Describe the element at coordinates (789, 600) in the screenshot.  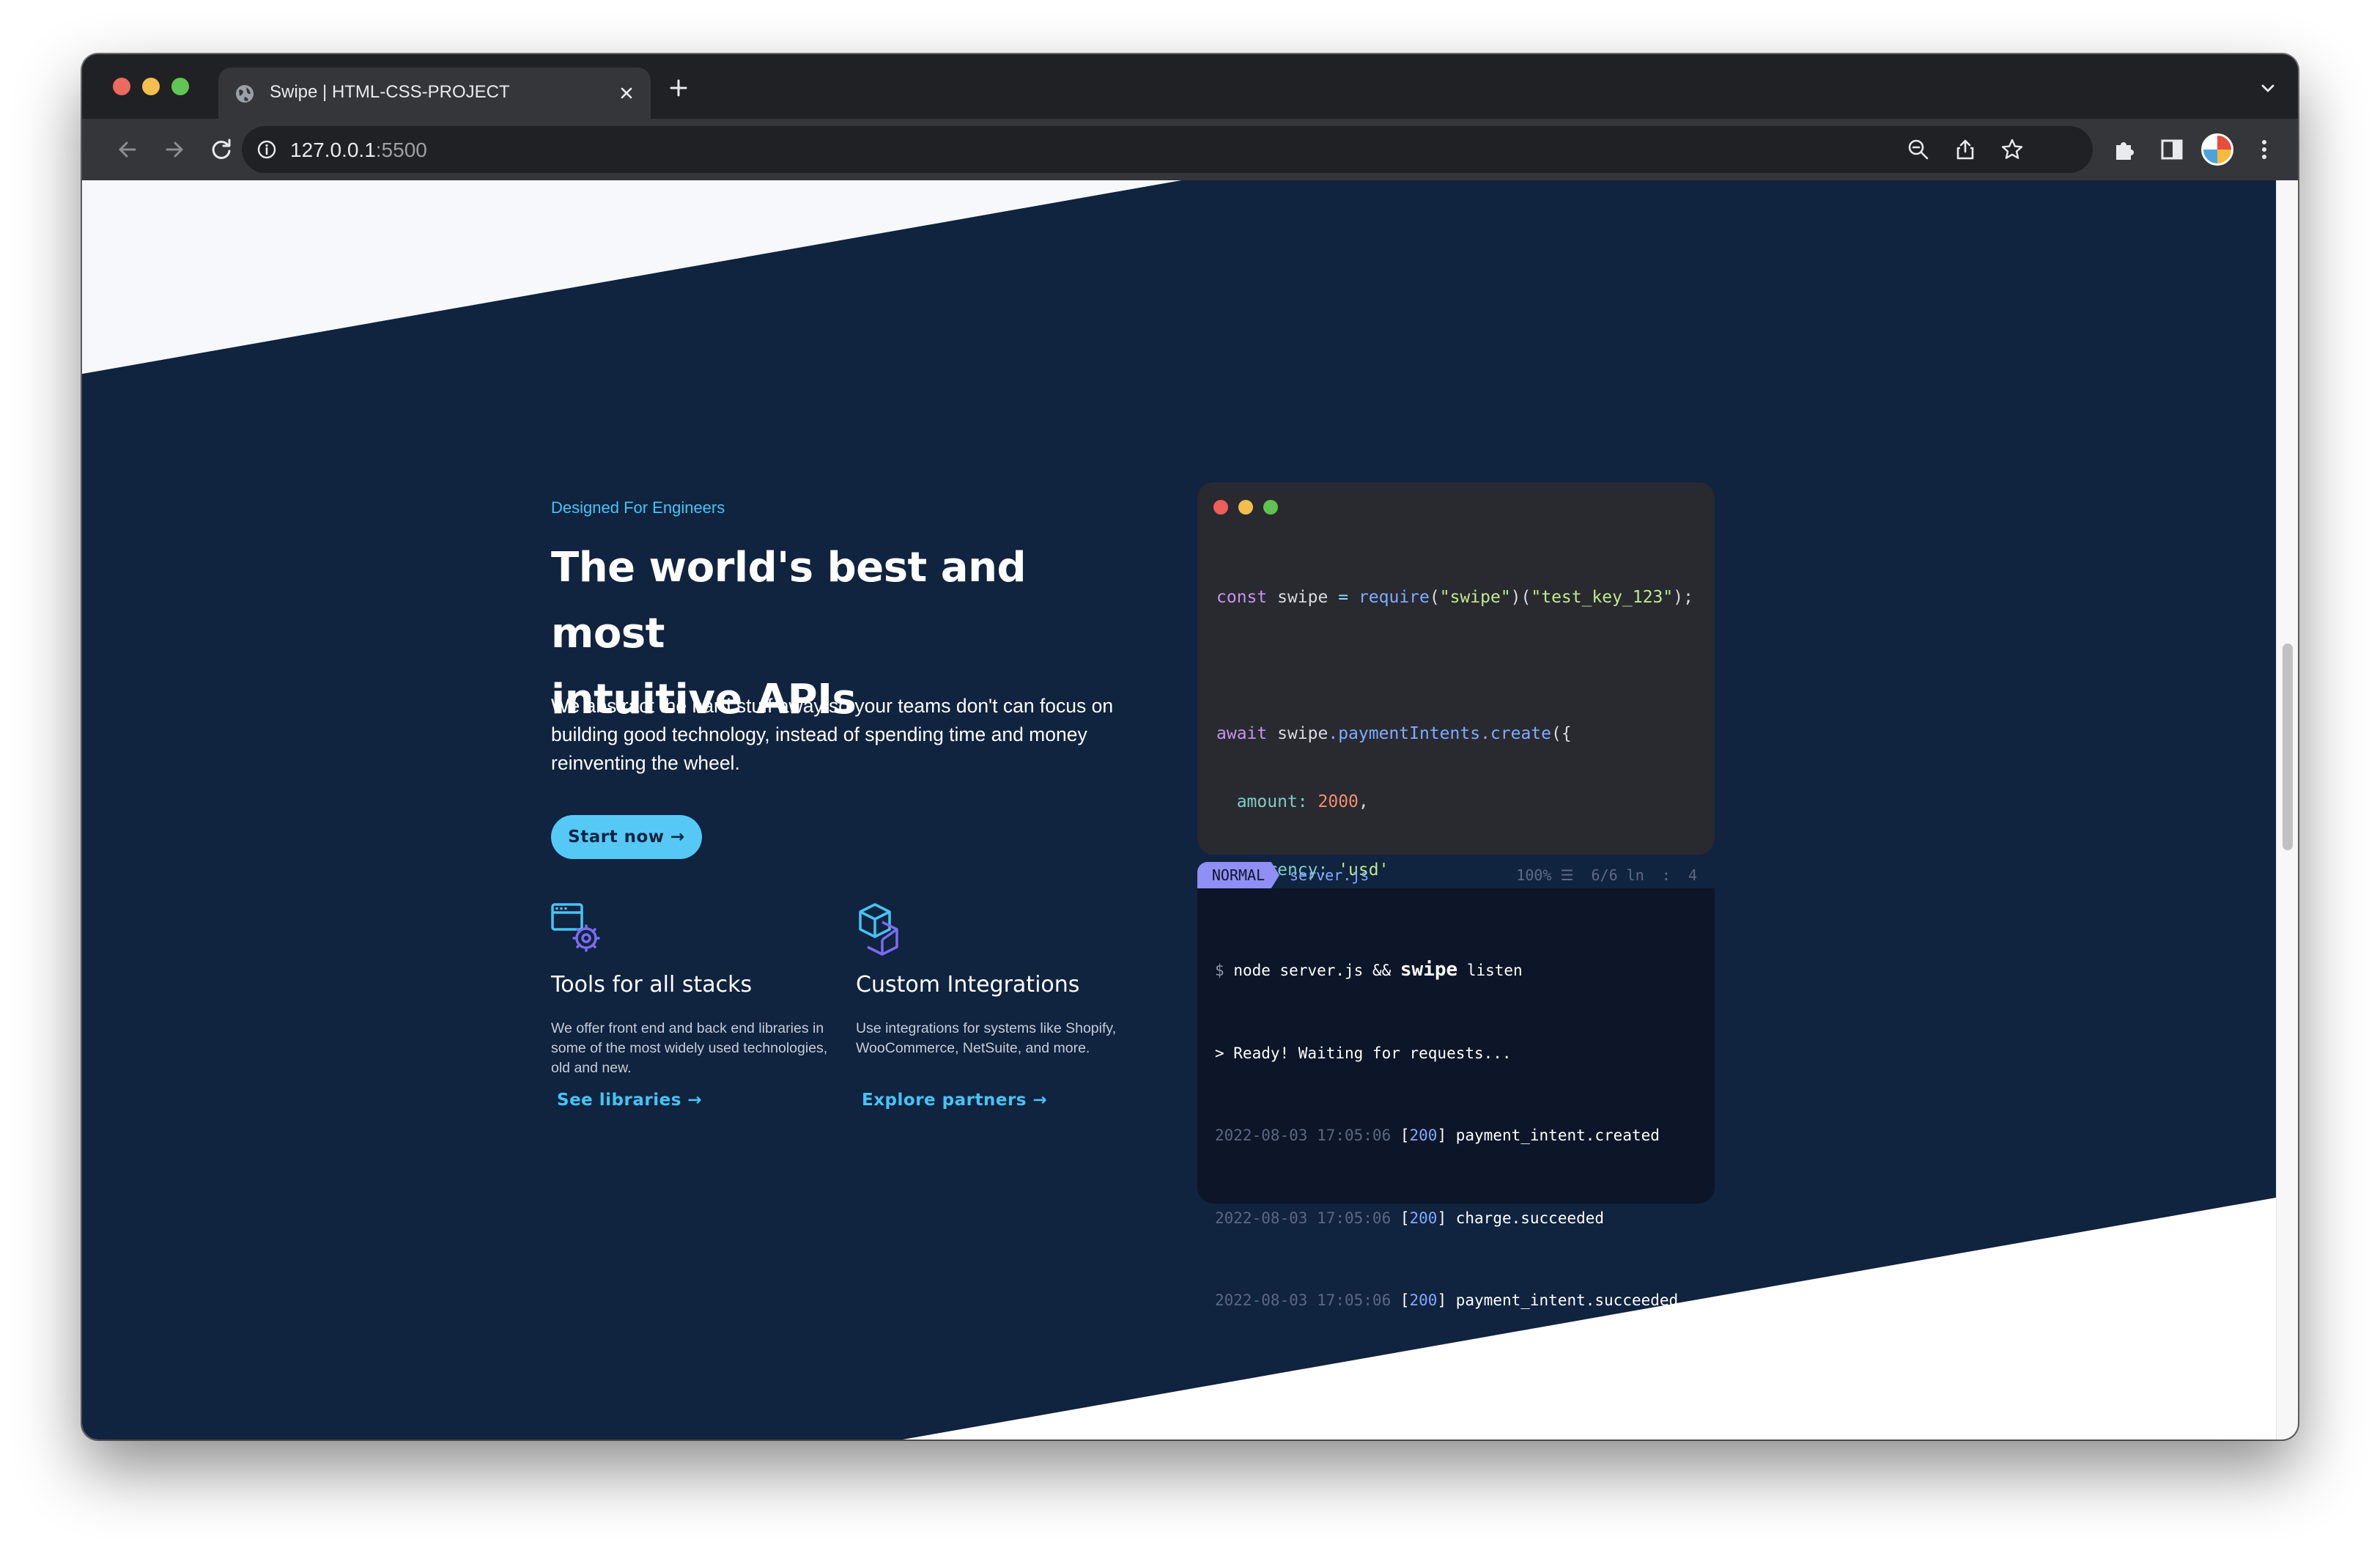
I see `headline-line-1: The world's best and most` at that location.